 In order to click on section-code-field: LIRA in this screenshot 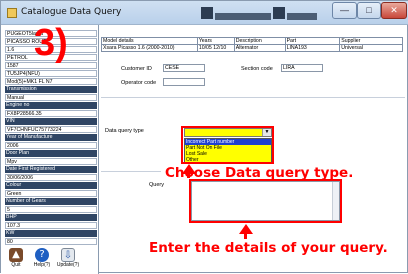, I will do `click(302, 68)`.